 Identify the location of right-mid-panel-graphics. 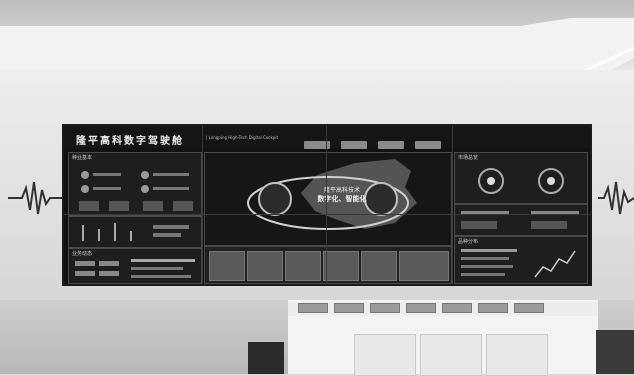
(520, 220).